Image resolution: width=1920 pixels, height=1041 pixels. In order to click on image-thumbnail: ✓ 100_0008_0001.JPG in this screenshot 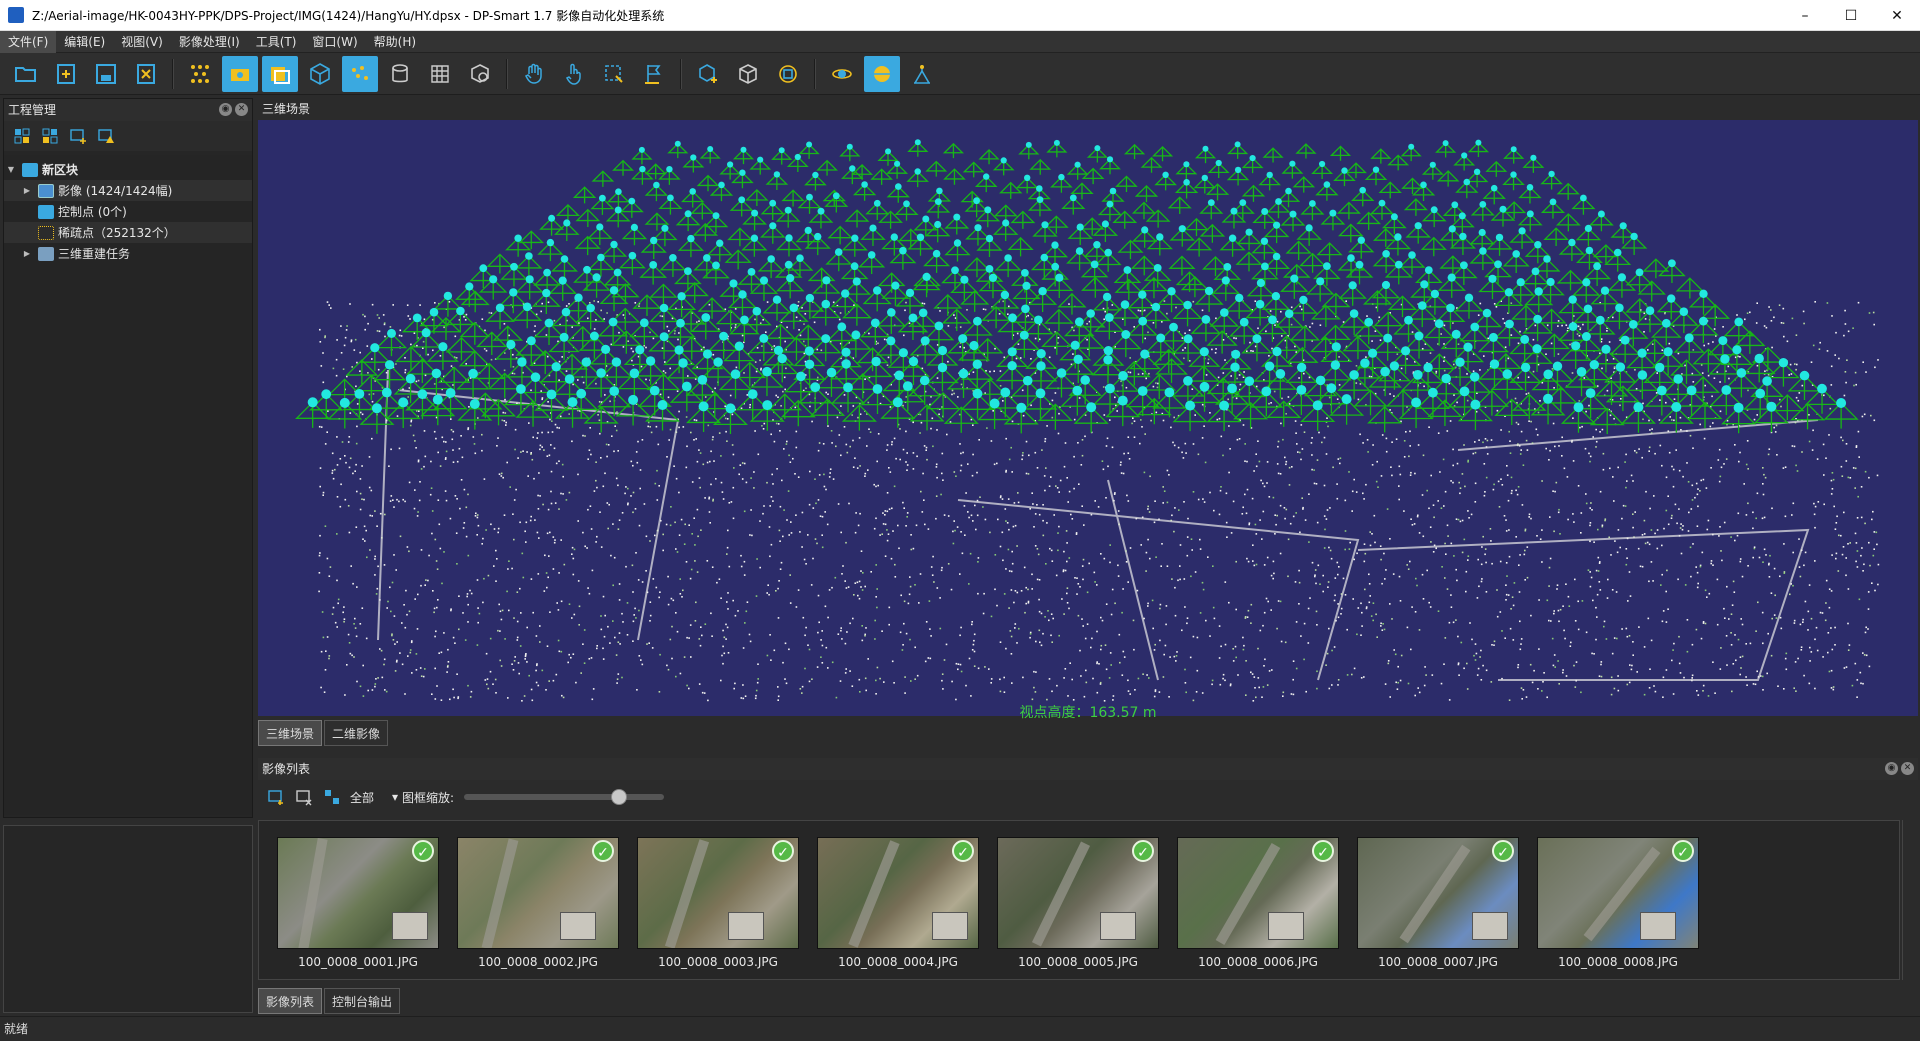, I will do `click(358, 908)`.